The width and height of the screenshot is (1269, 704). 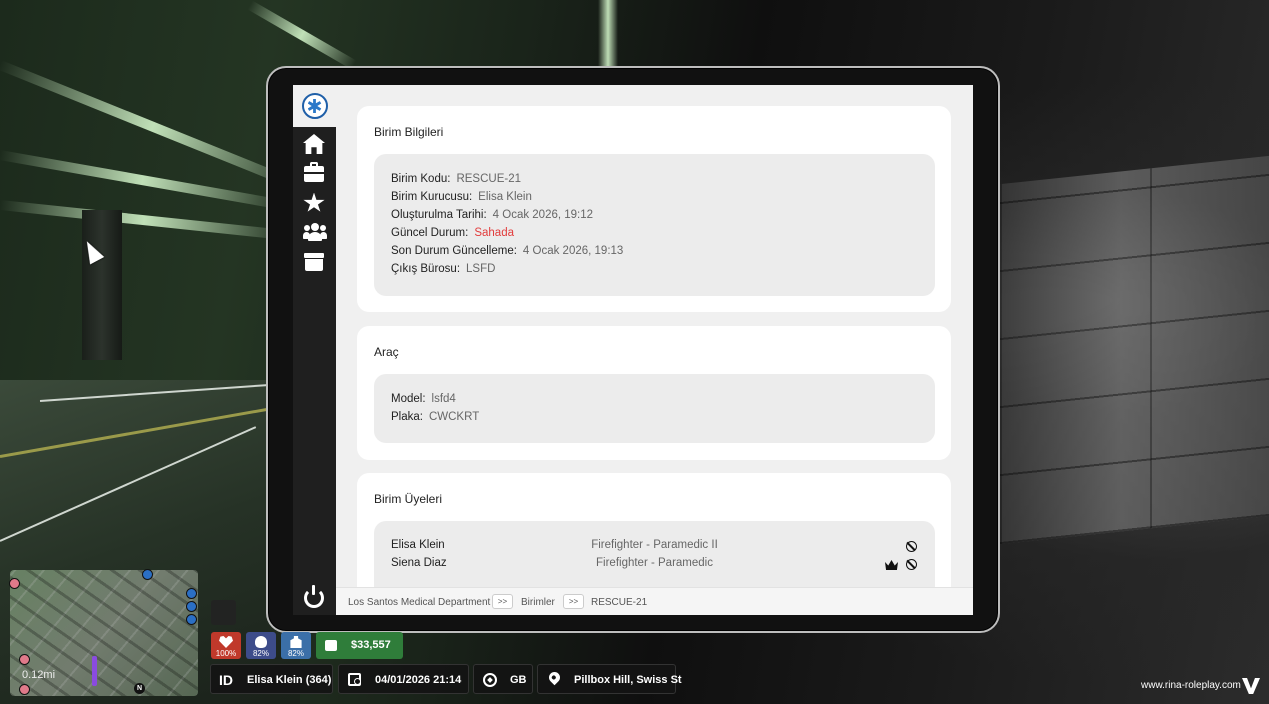 I want to click on hunger-stat: 82%, so click(x=261, y=645).